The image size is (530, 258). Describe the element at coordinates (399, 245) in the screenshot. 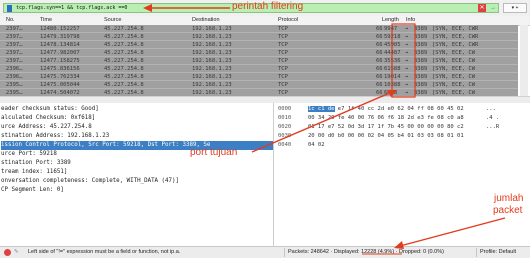

I see `arrowhead-count` at that location.